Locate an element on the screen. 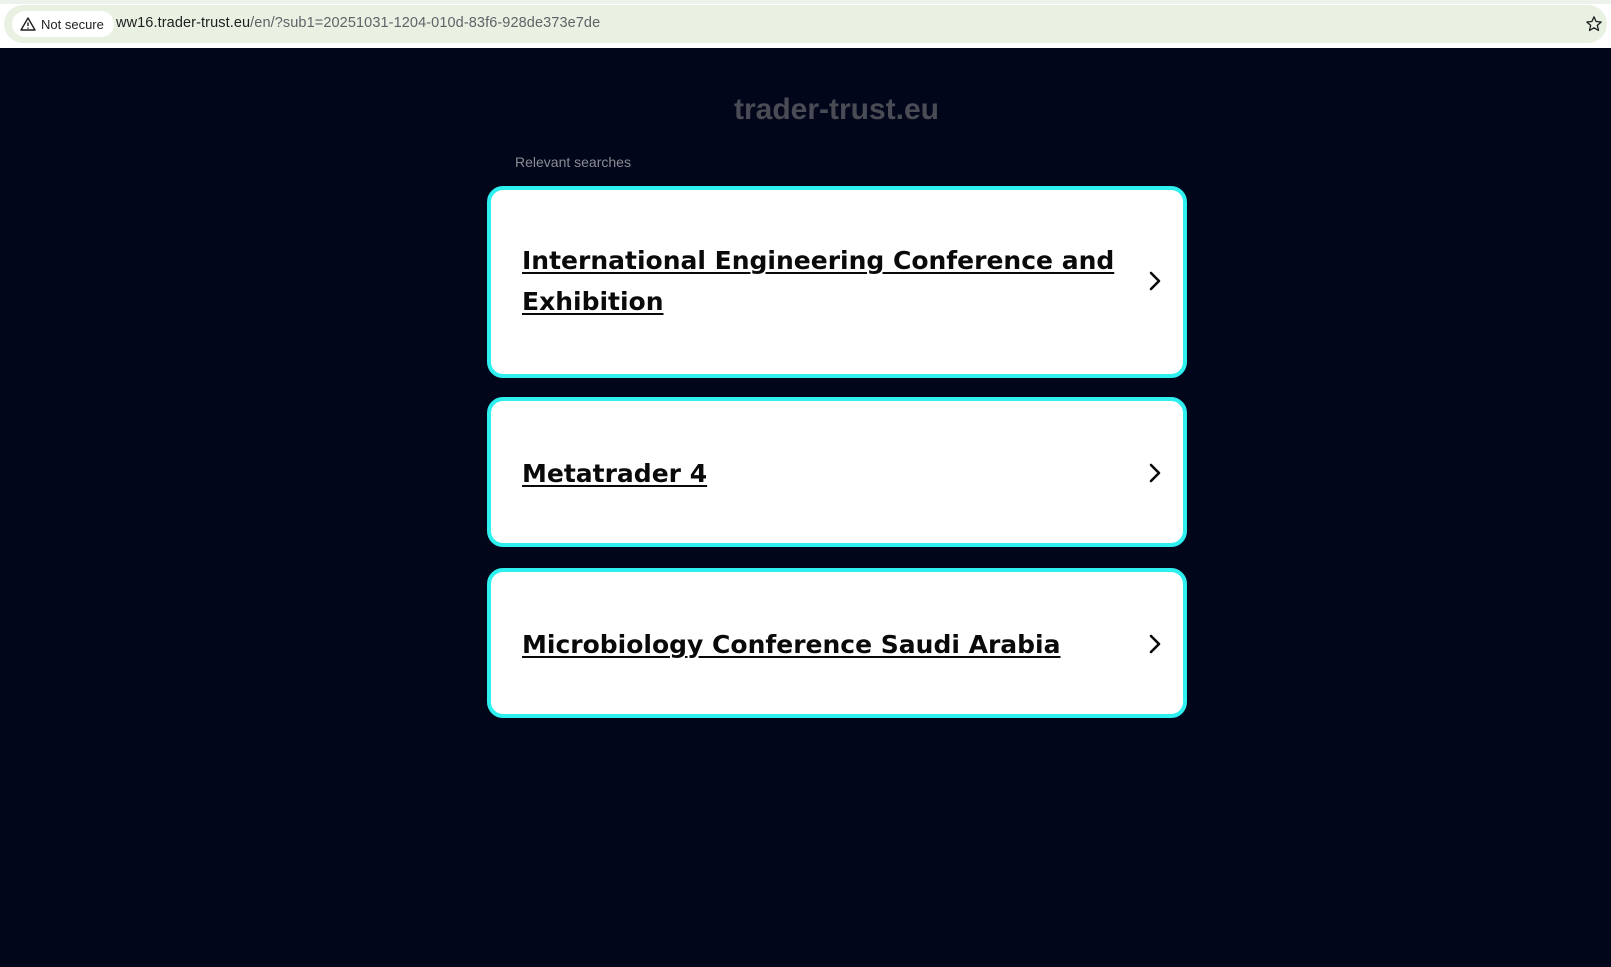  search-result-card: Metatrader 4 is located at coordinates (837, 472).